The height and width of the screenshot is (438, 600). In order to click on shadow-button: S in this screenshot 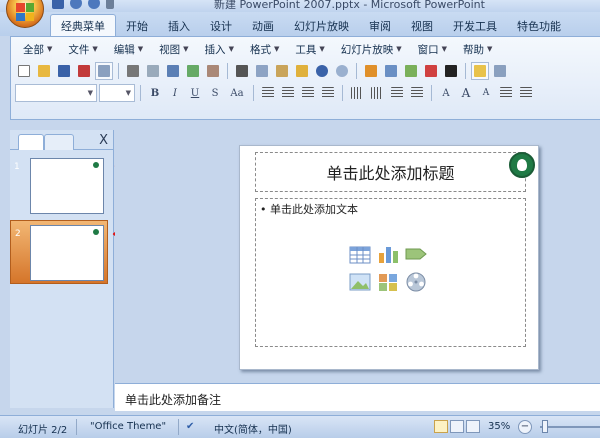, I will do `click(215, 93)`.